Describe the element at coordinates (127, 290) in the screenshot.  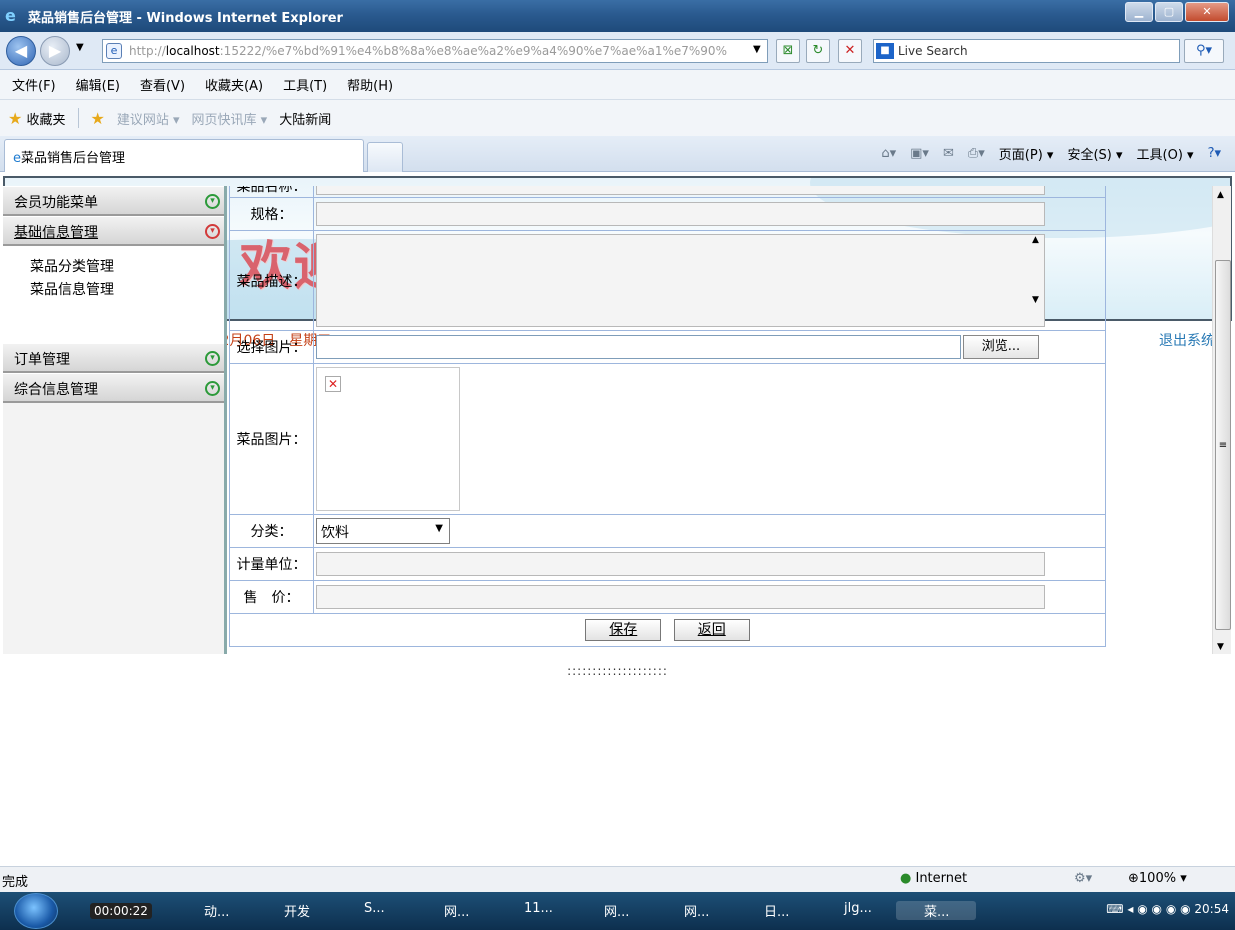
I see `sidebar-item-dish-info: 菜品信息管理` at that location.